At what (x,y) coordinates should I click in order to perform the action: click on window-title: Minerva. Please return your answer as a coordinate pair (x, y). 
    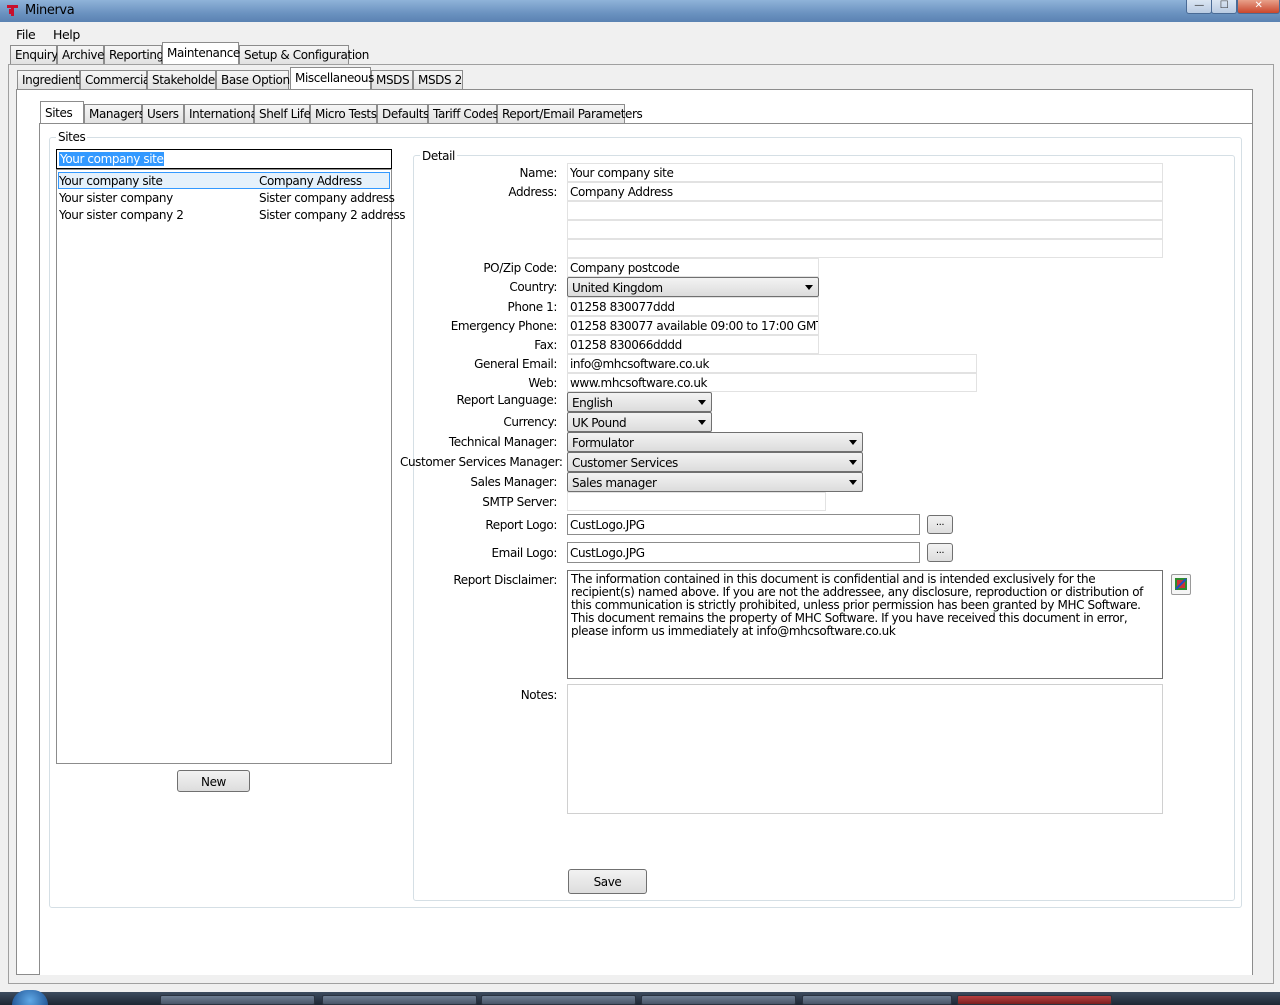
    Looking at the image, I should click on (50, 10).